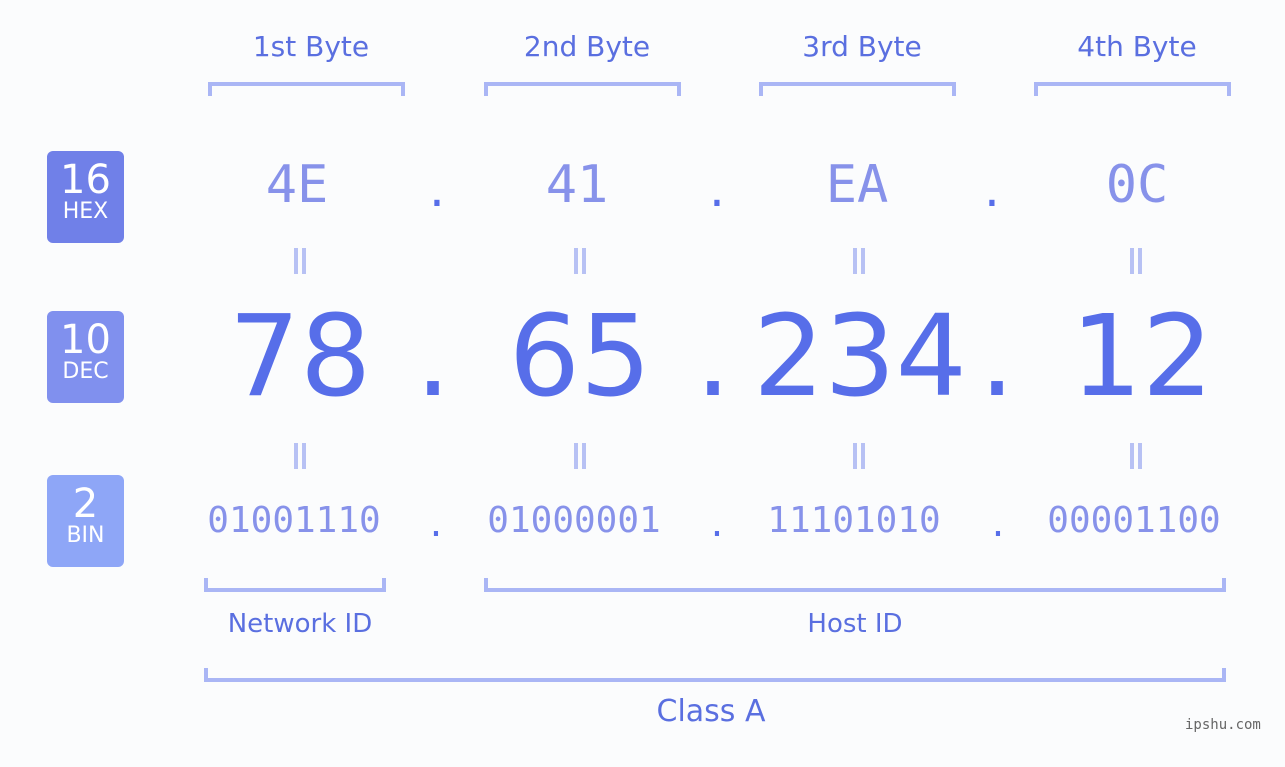  I want to click on hex-badge: 16 HEX, so click(85, 197).